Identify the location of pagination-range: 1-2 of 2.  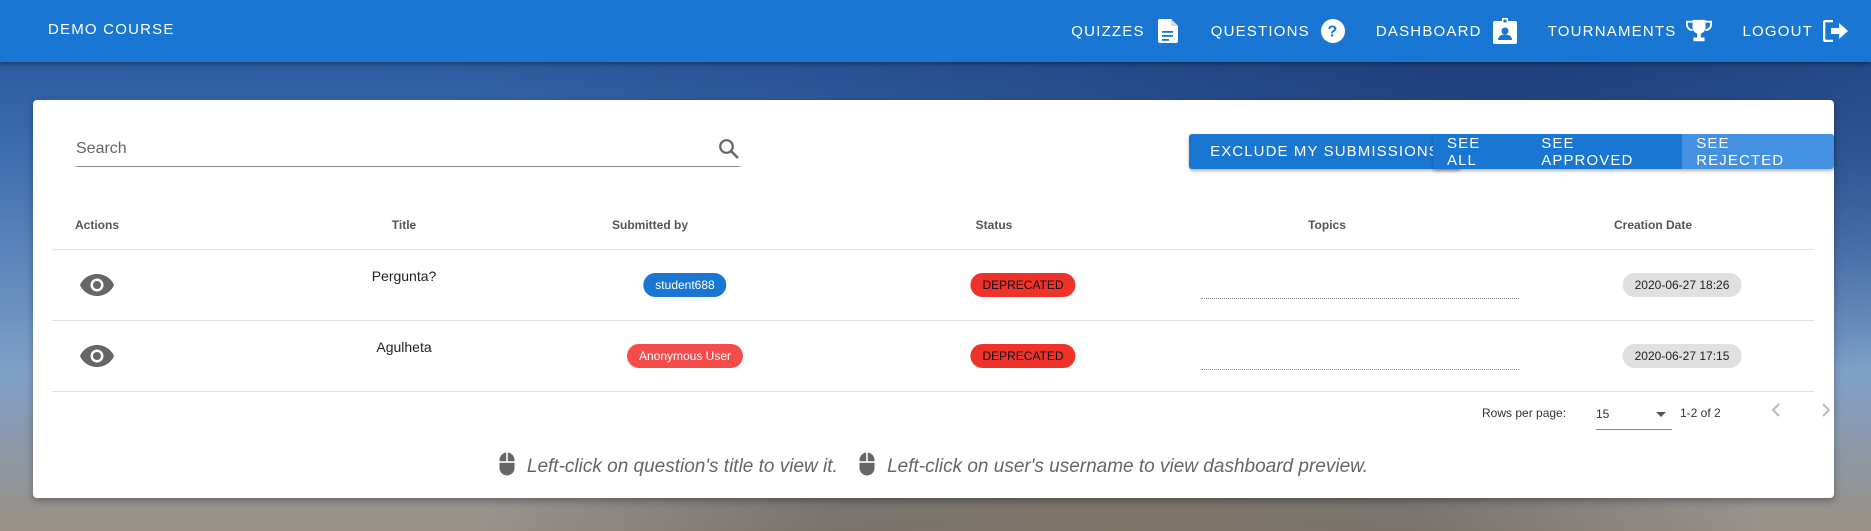
(1700, 413).